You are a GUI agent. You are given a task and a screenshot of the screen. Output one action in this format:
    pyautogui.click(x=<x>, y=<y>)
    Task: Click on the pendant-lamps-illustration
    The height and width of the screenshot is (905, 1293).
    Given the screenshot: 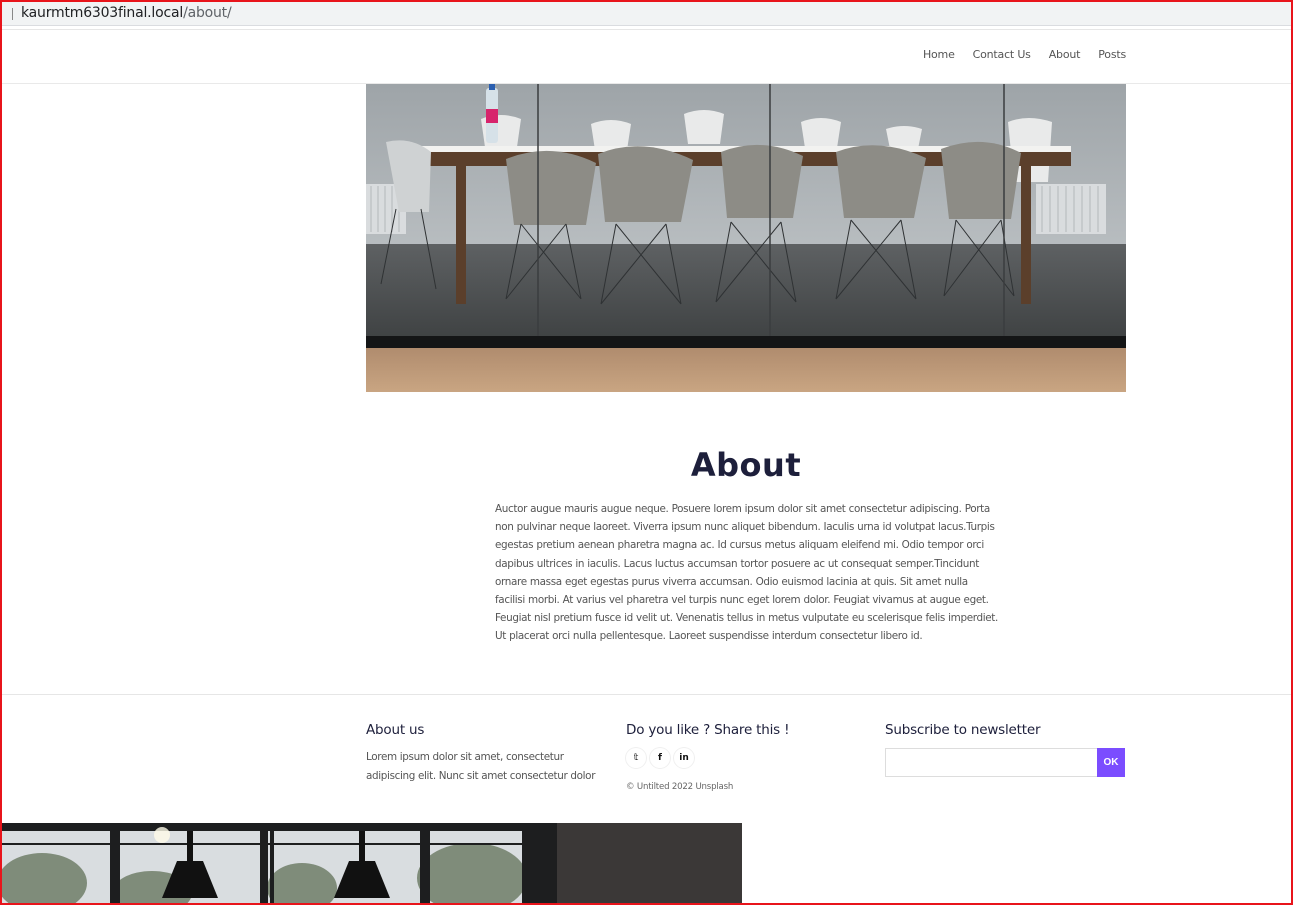 What is the action you would take?
    pyautogui.click(x=372, y=863)
    